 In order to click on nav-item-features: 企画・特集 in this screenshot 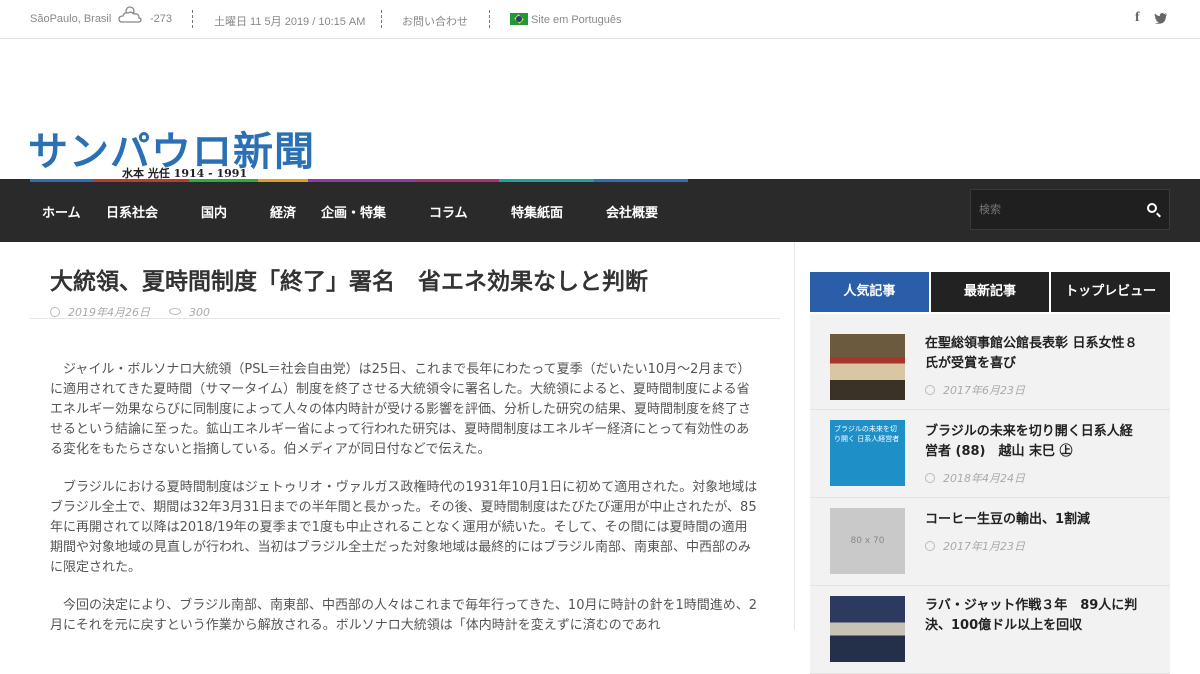, I will do `click(362, 210)`.